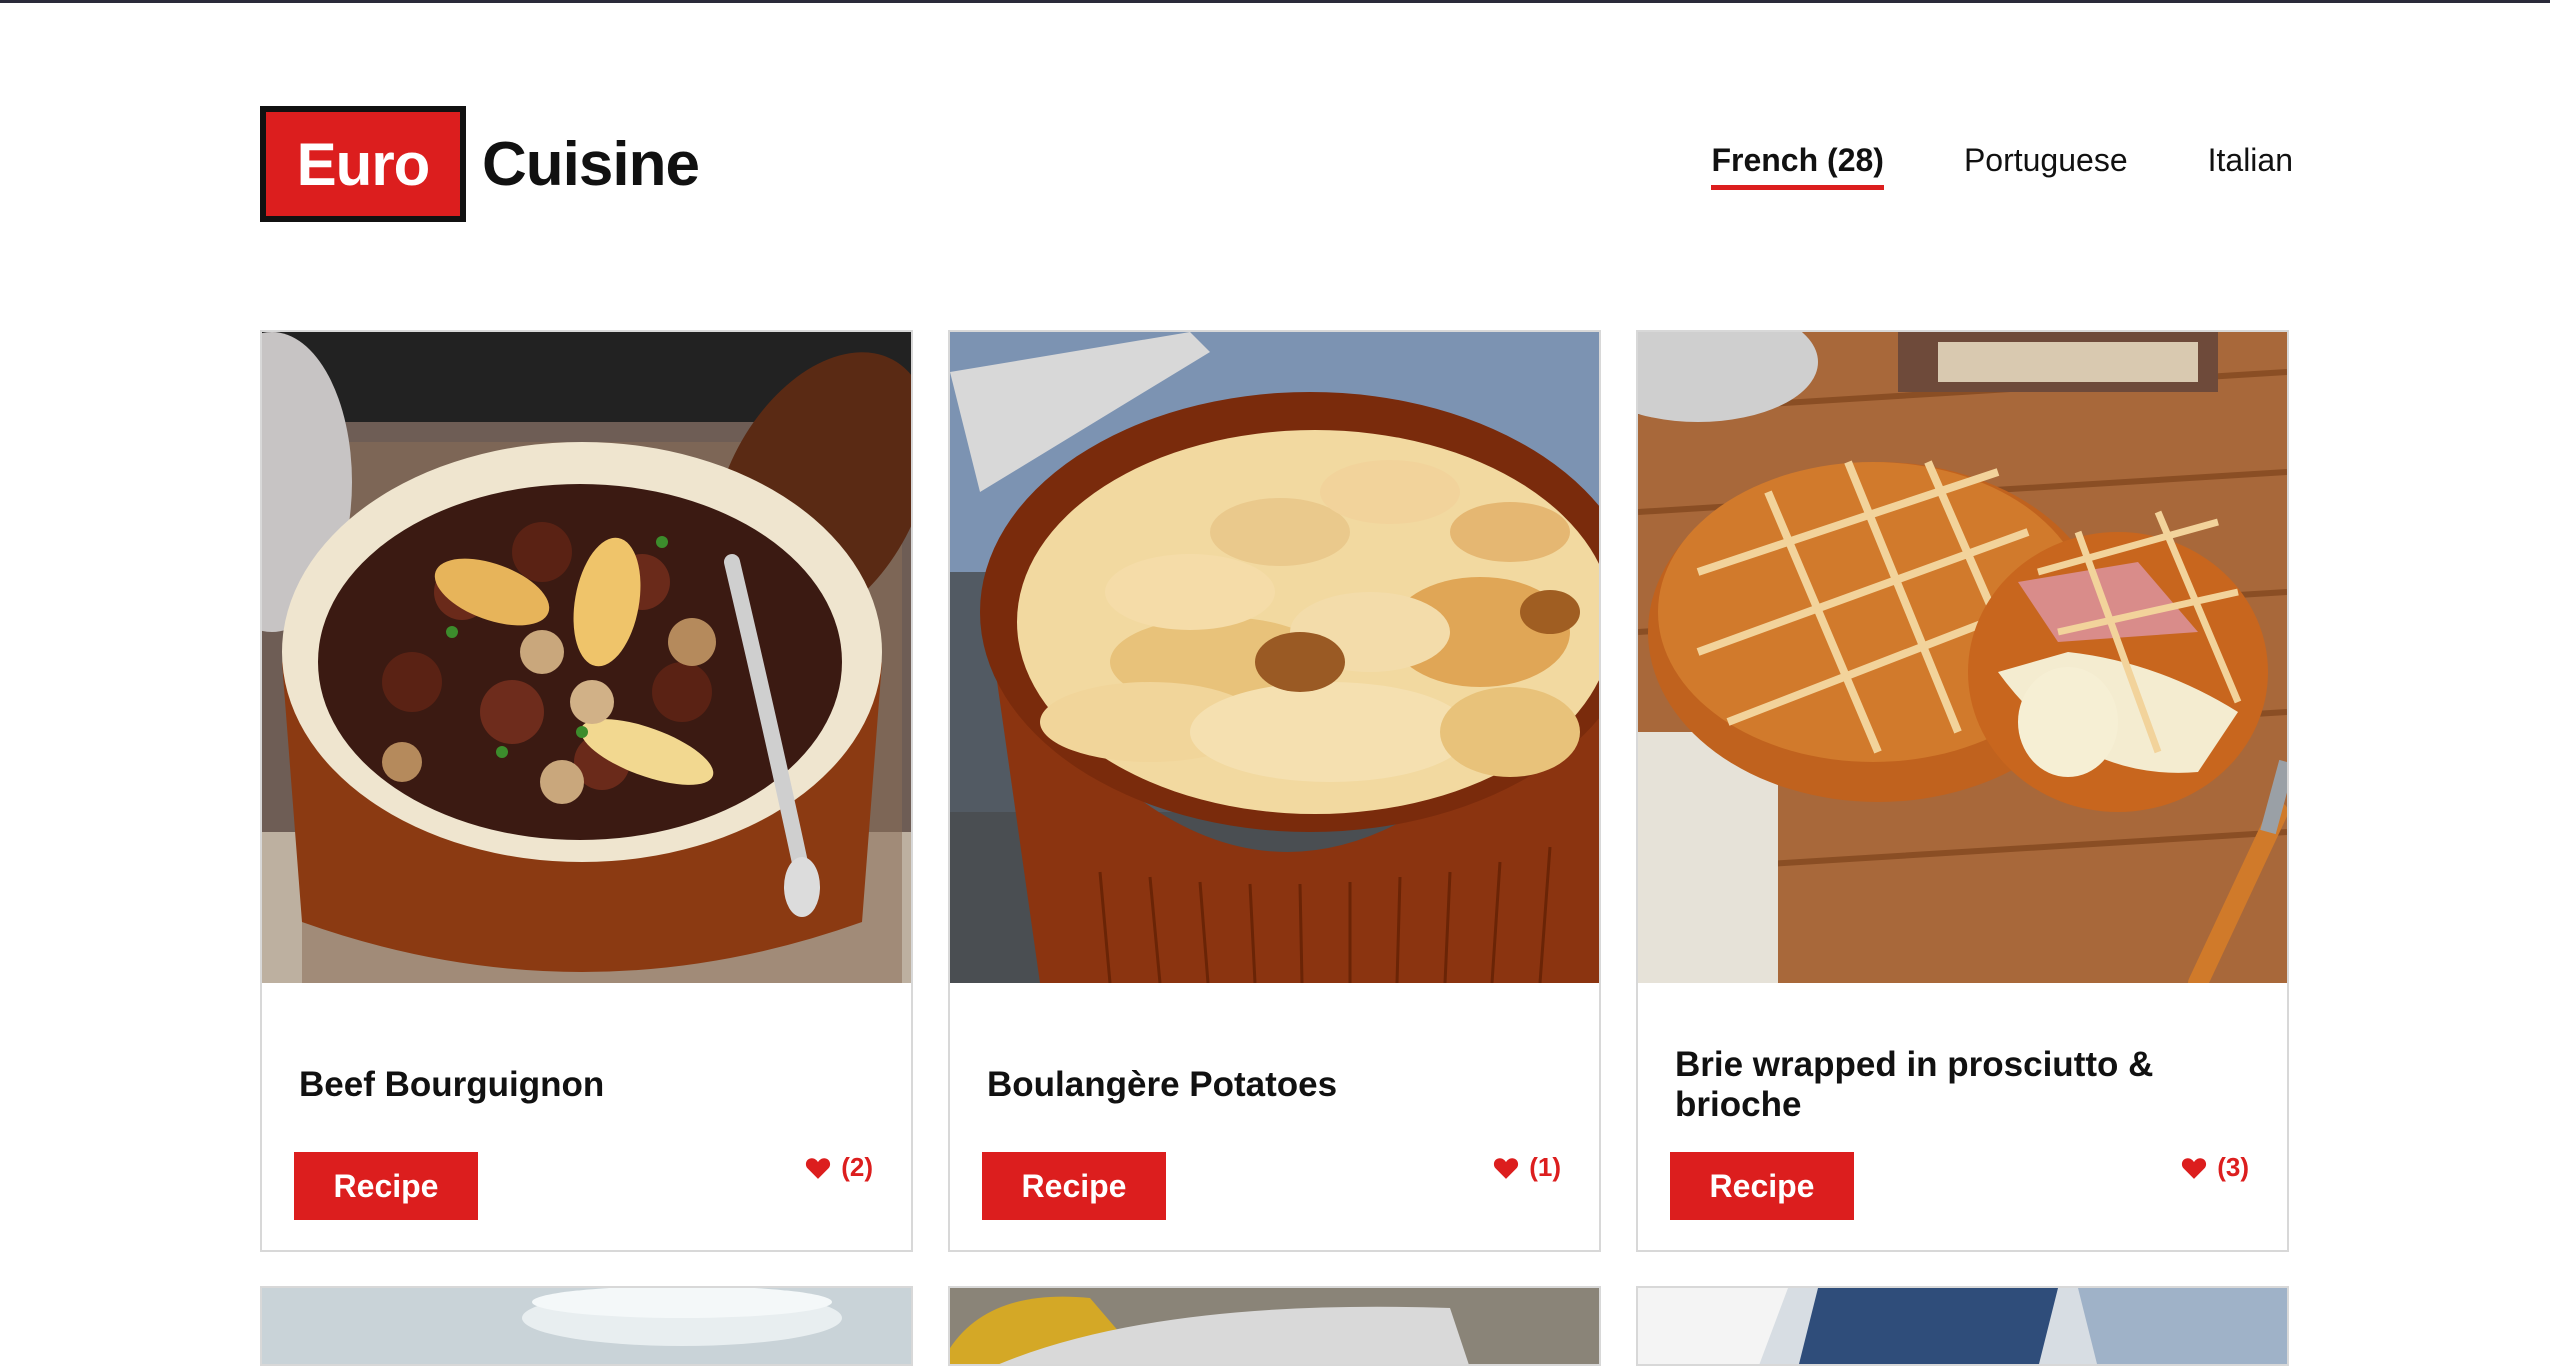  Describe the element at coordinates (1545, 1167) in the screenshot. I see `like-count-text: (1)` at that location.